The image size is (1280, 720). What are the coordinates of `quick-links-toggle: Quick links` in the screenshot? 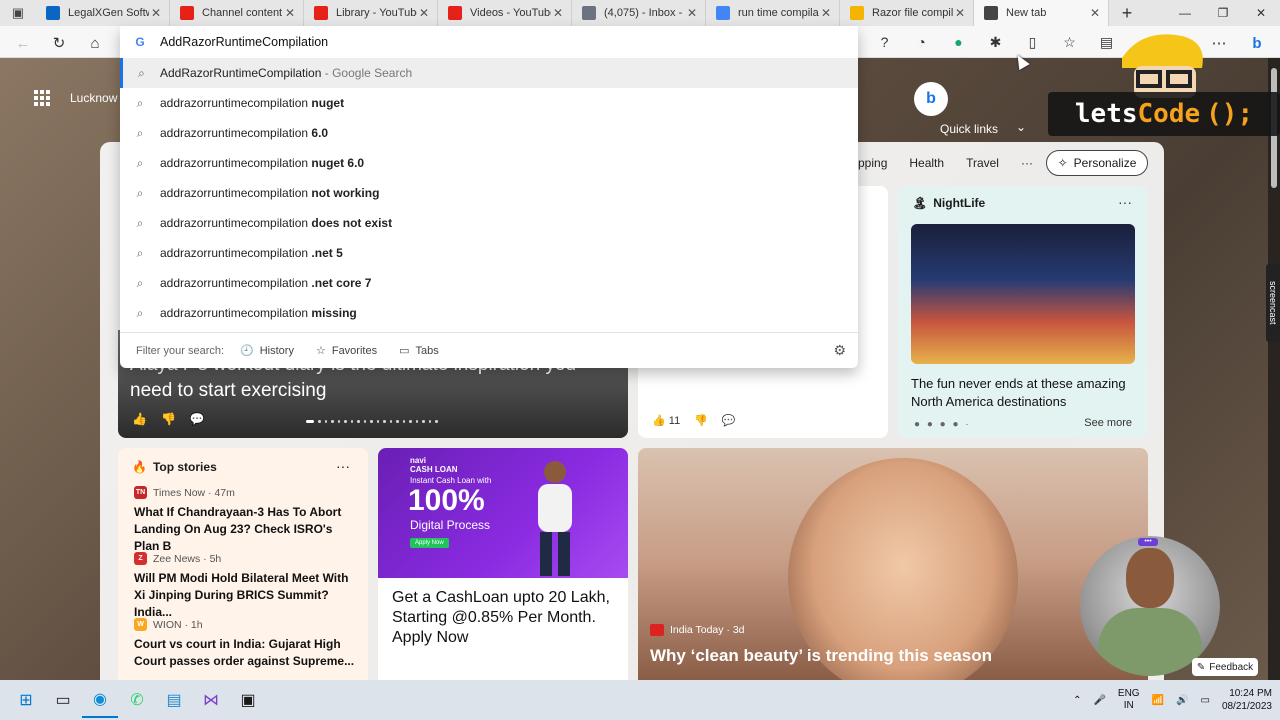 It's located at (969, 129).